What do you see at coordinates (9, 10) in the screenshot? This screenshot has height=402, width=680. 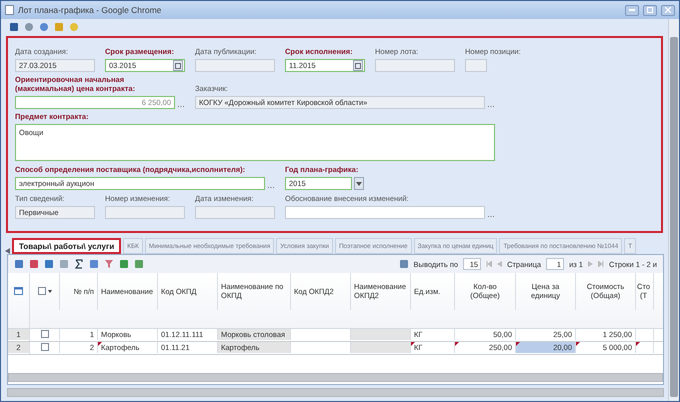 I see `page-icon` at bounding box center [9, 10].